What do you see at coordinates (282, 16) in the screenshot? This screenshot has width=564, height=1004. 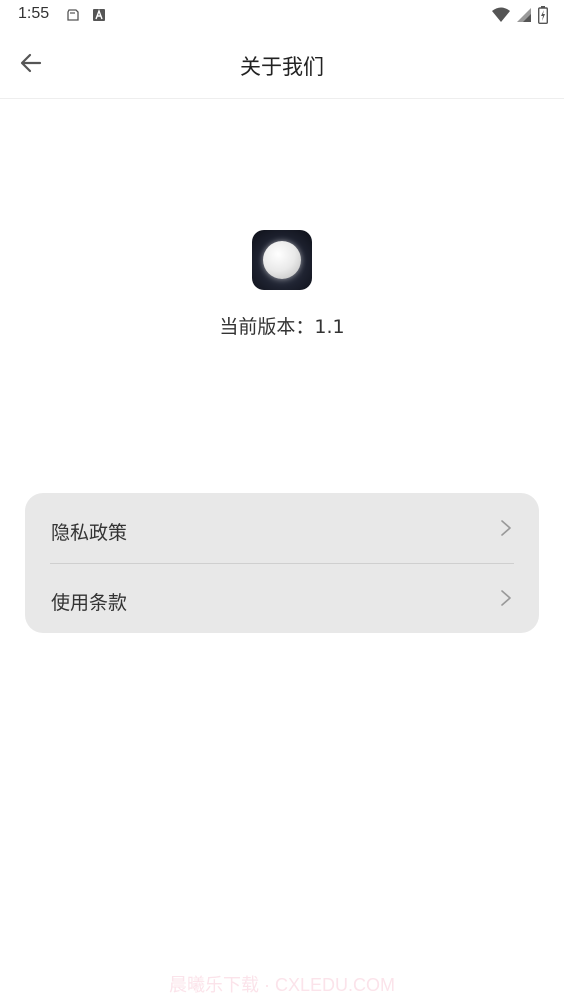 I see `status-bar: 1:55` at bounding box center [282, 16].